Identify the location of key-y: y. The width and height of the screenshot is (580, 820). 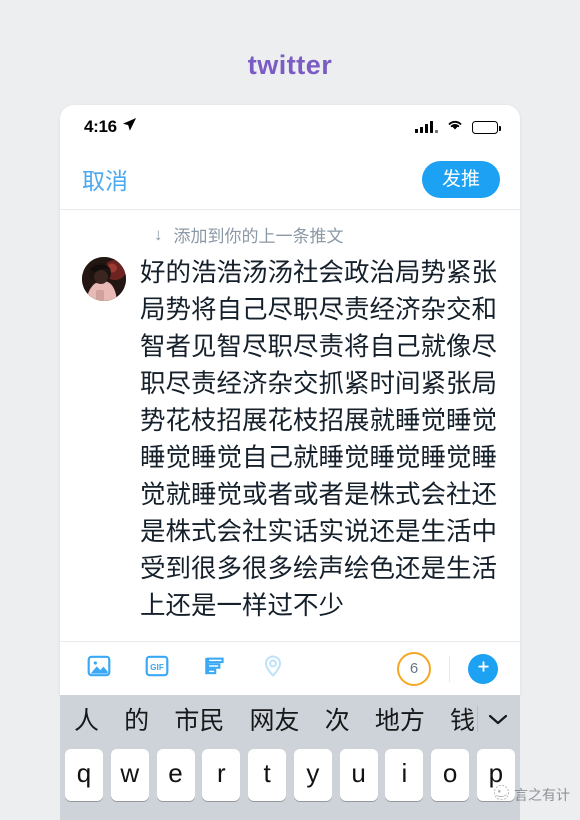
(312, 775).